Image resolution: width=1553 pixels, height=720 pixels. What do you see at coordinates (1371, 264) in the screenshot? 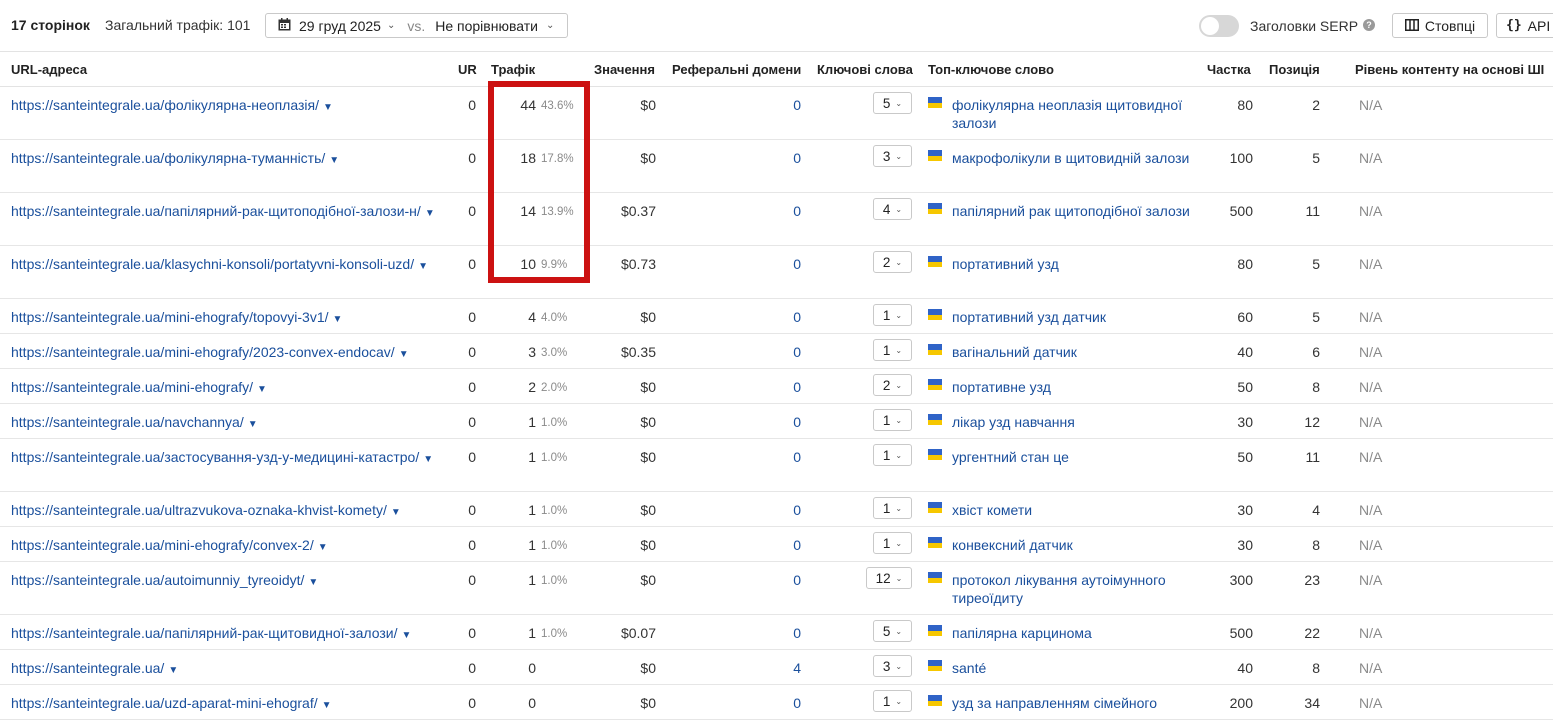
I see `ai-level-value: N/A` at bounding box center [1371, 264].